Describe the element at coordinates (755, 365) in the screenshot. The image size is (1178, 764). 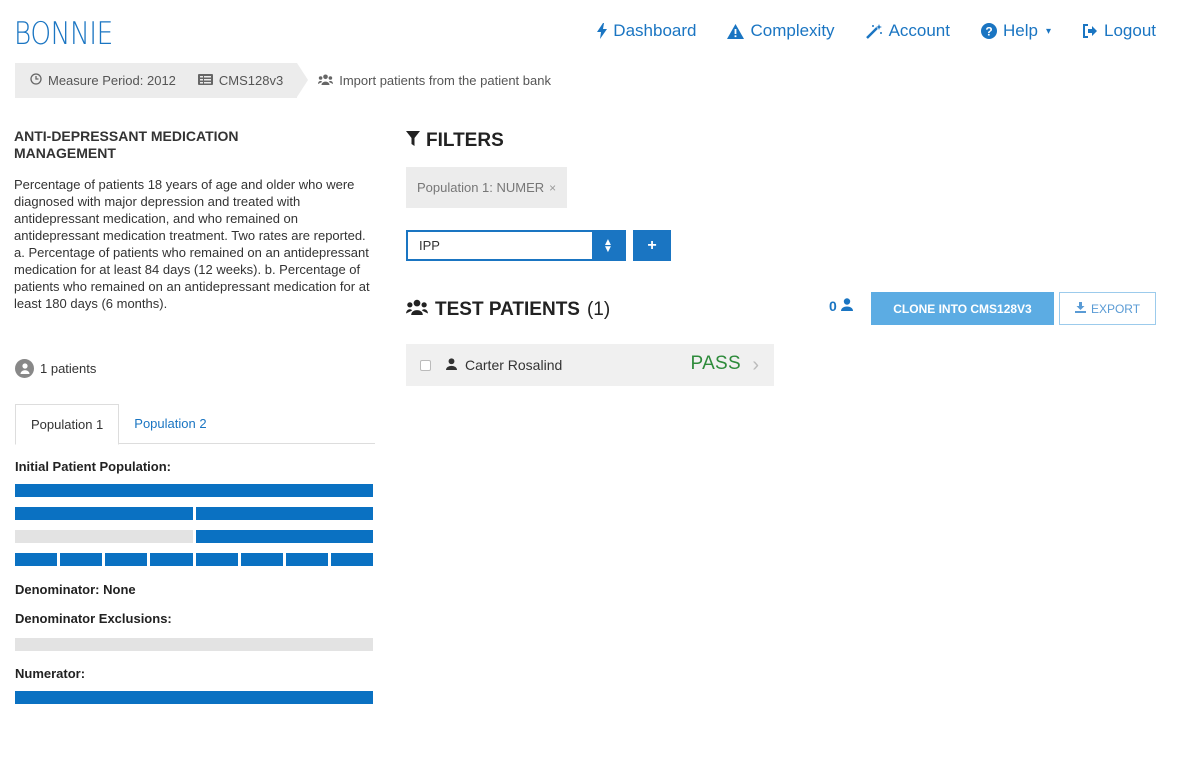
I see `chevron-right-icon: ›` at that location.